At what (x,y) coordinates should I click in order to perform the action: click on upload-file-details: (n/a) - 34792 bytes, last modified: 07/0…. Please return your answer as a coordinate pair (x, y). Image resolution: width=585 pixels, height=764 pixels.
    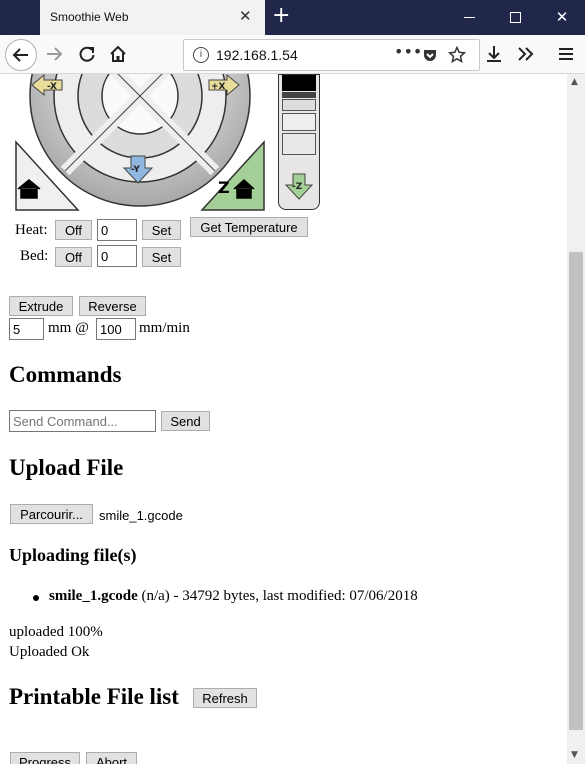
    Looking at the image, I should click on (277, 596).